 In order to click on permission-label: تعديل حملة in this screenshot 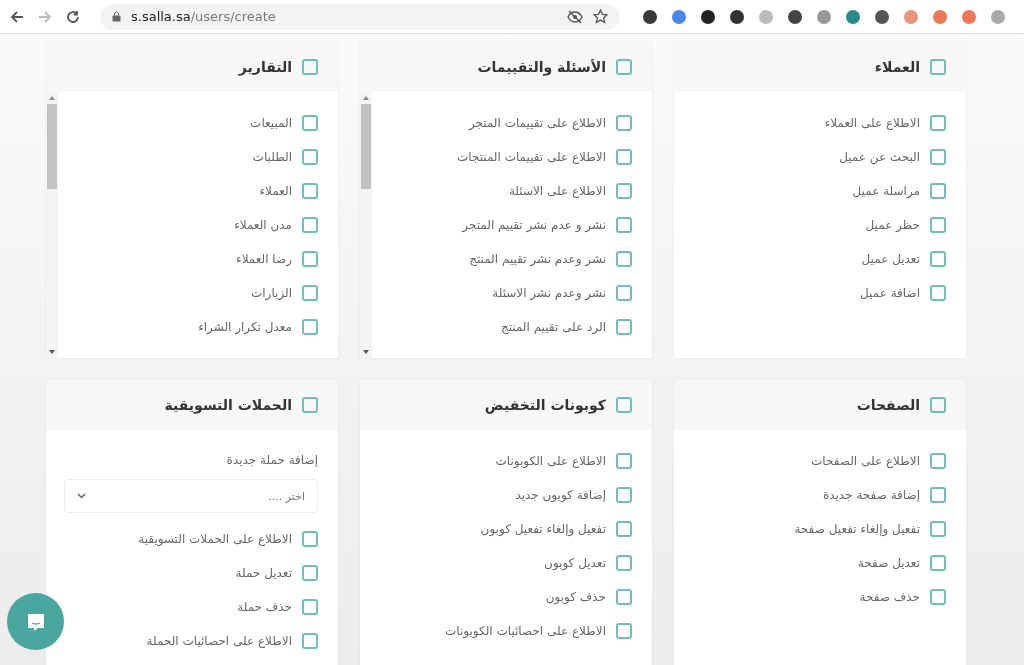, I will do `click(263, 573)`.